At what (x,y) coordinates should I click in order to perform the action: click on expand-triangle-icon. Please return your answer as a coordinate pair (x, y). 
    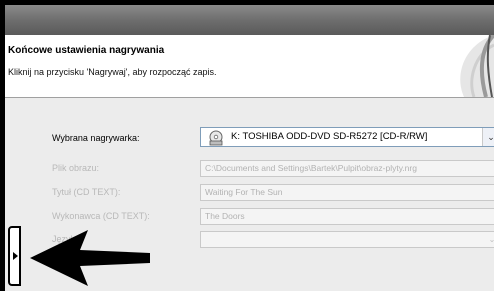
    Looking at the image, I should click on (15, 256).